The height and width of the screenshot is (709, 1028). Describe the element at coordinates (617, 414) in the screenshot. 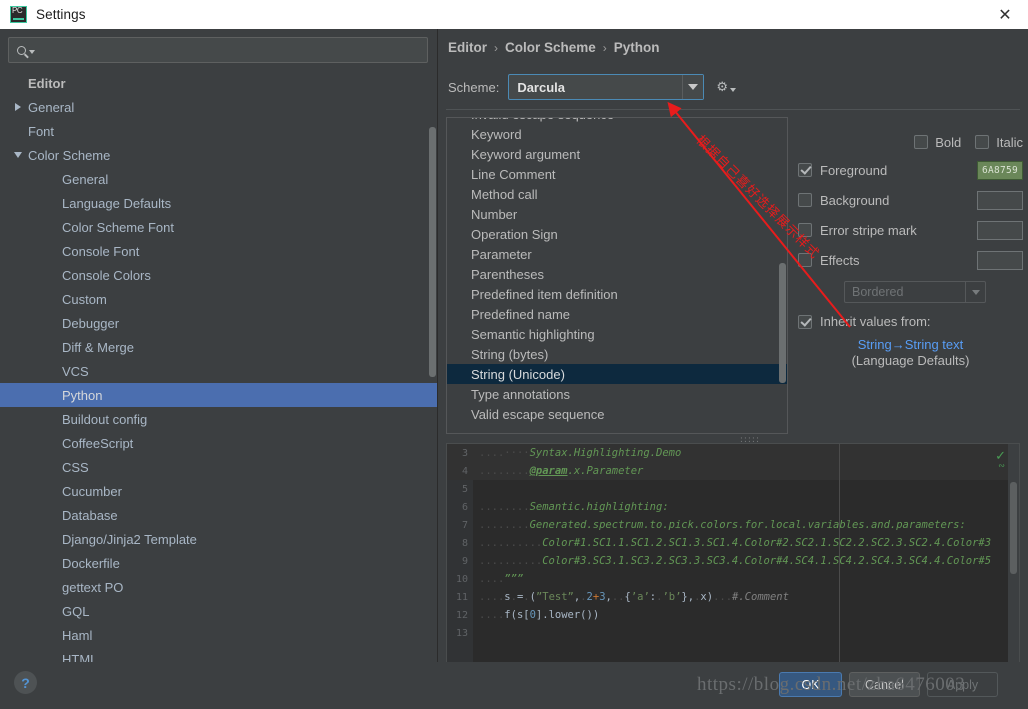

I see `option-list-item: Valid escape sequence` at that location.